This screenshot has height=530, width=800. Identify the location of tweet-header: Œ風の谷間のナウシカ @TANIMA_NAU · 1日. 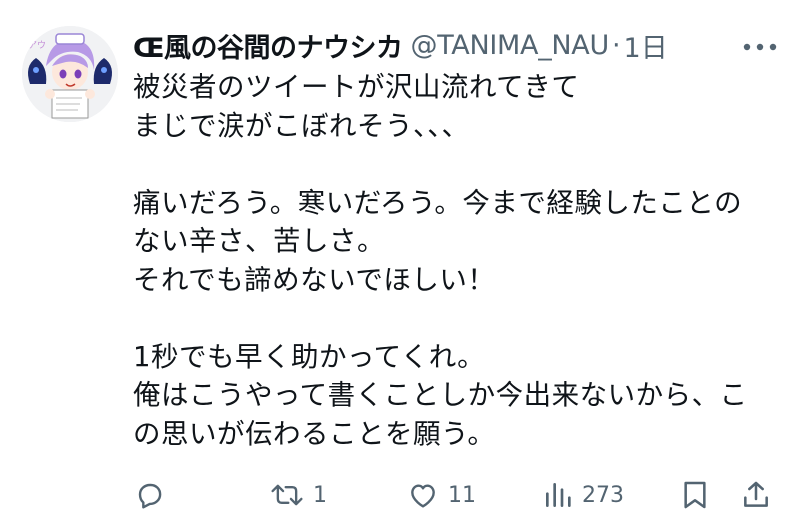
(400, 45).